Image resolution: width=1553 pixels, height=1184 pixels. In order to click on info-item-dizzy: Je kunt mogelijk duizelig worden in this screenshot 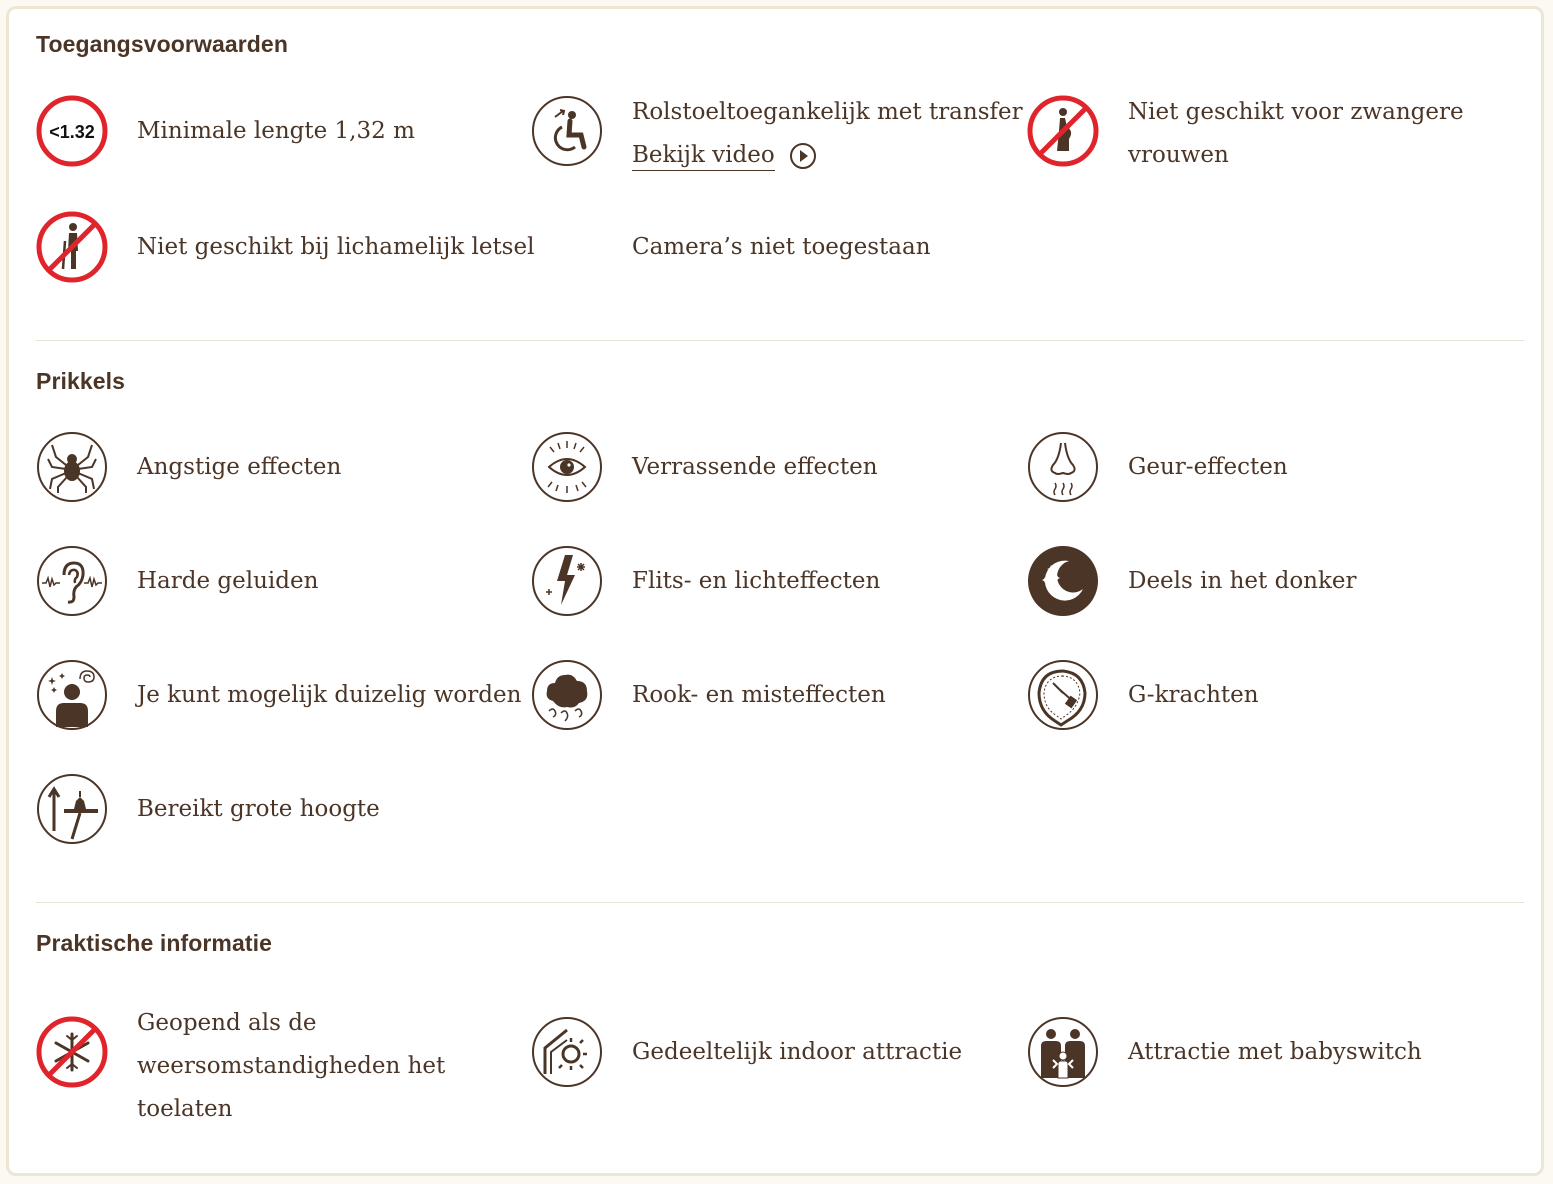, I will do `click(278, 695)`.